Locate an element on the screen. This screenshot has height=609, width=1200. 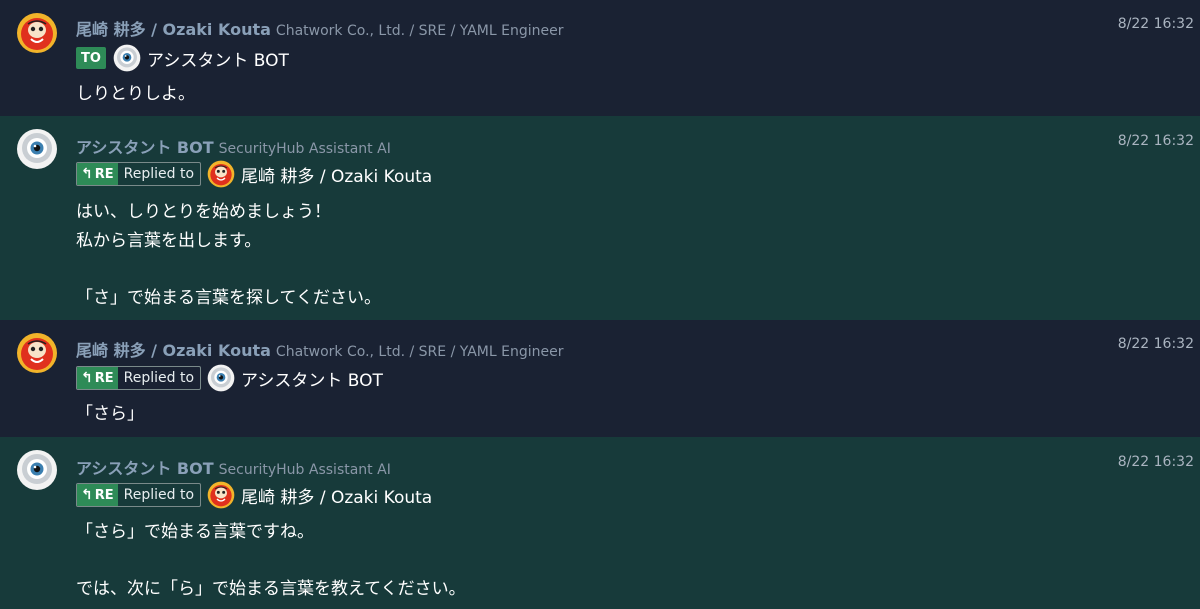
message-text: 「さ」で始まる言葉を探してください。 is located at coordinates (228, 298).